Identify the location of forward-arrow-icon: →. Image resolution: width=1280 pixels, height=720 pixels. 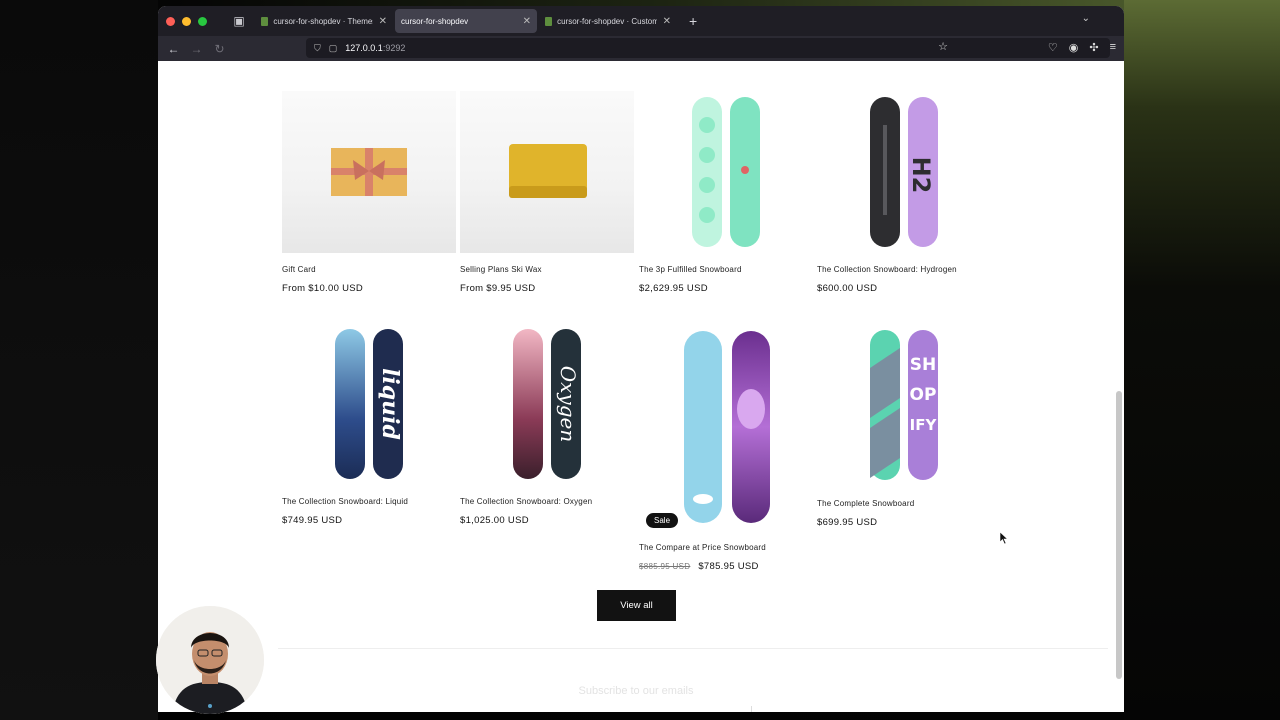
(196, 49).